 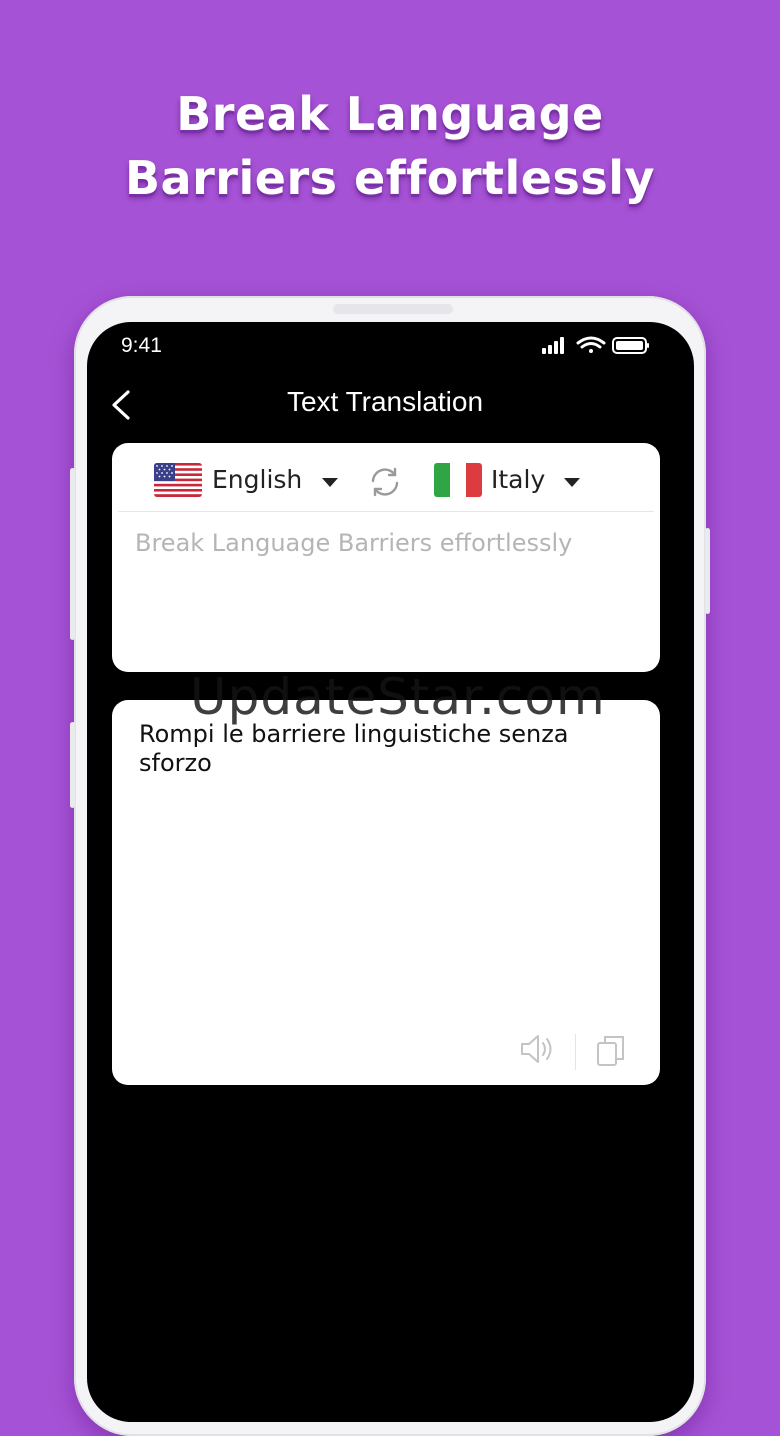 I want to click on speaker-icon, so click(x=537, y=1049).